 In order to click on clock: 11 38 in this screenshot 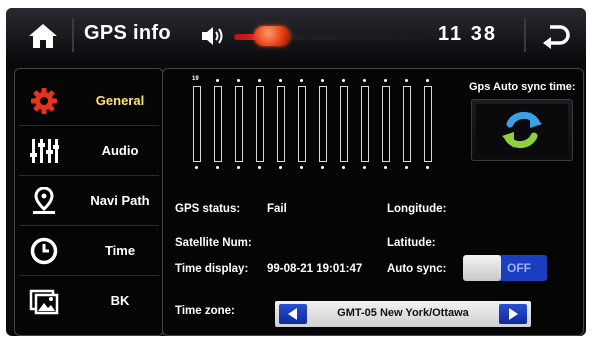, I will do `click(467, 34)`.